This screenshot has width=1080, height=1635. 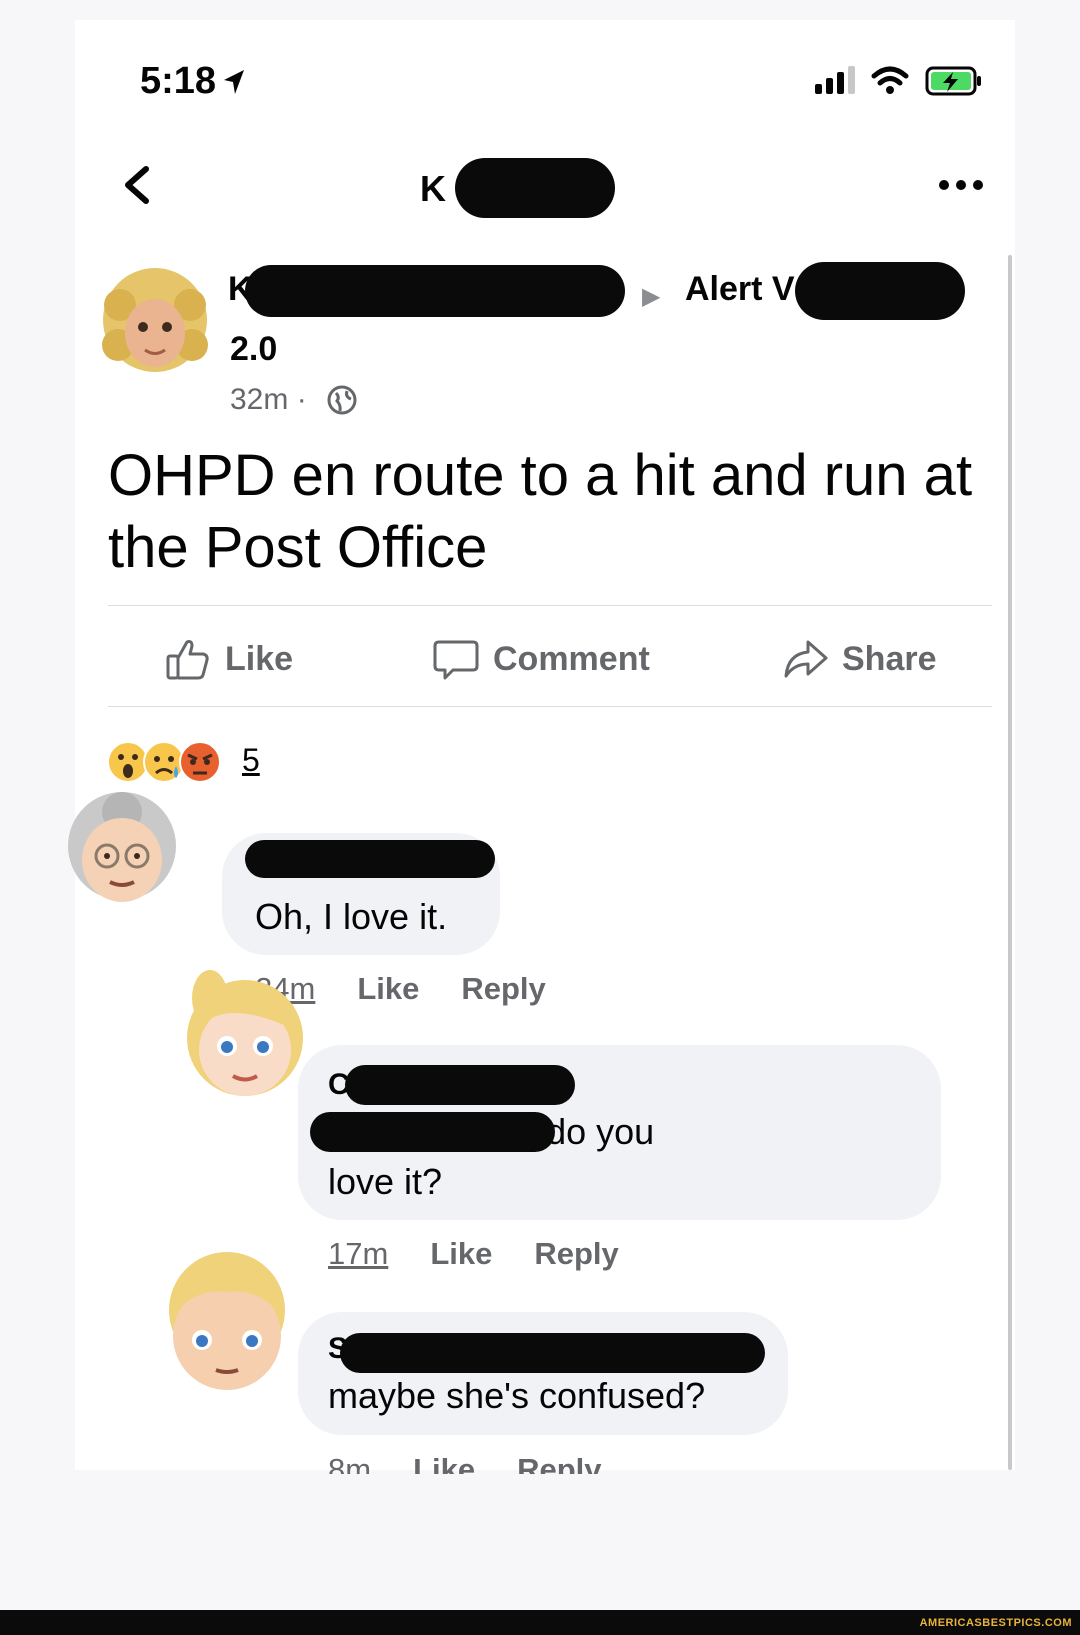 I want to click on commenter-3-avatar, so click(x=227, y=1323).